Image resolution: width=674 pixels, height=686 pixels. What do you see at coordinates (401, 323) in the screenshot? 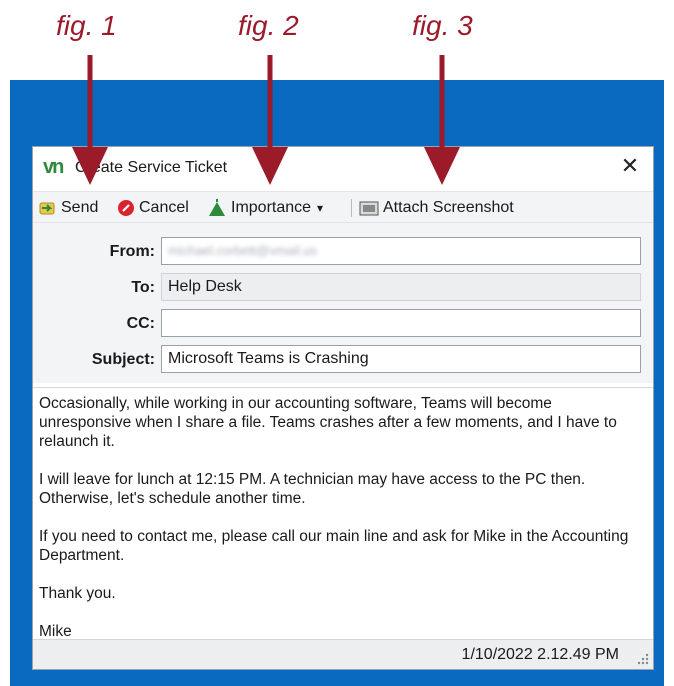
I see `cc-field` at bounding box center [401, 323].